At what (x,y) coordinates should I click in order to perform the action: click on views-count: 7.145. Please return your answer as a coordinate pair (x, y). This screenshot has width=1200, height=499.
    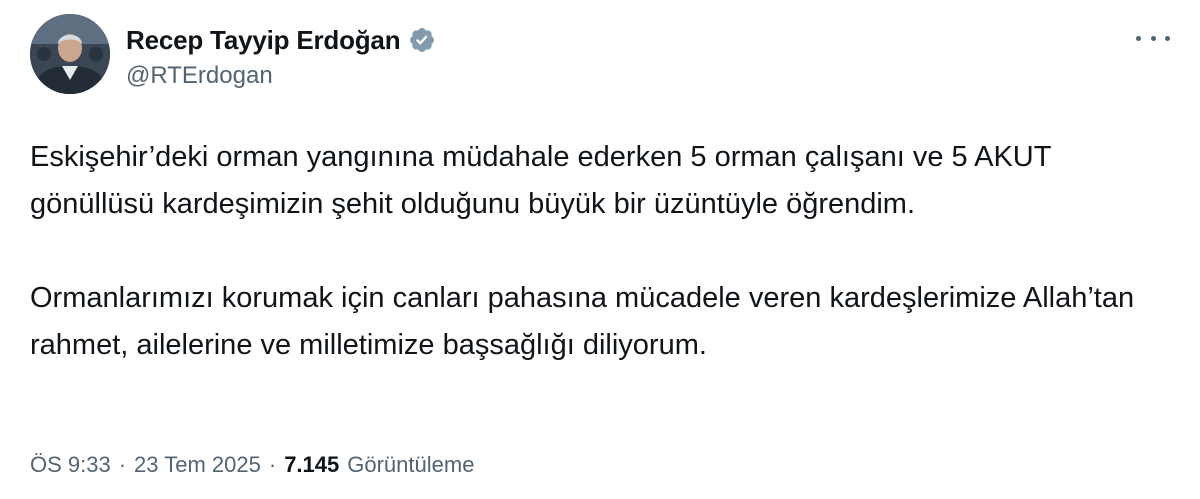
    Looking at the image, I should click on (312, 464).